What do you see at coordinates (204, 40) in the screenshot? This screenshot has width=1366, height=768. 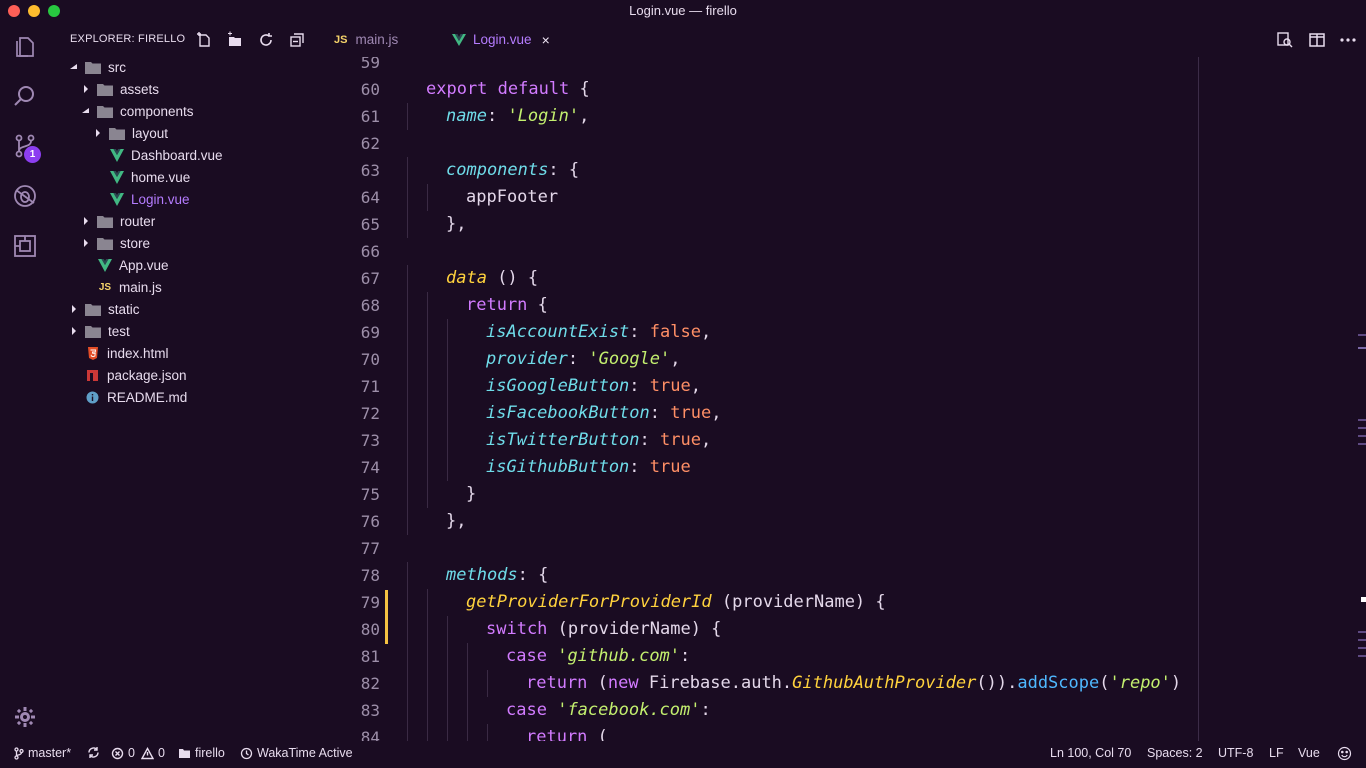 I see `new-file-icon` at bounding box center [204, 40].